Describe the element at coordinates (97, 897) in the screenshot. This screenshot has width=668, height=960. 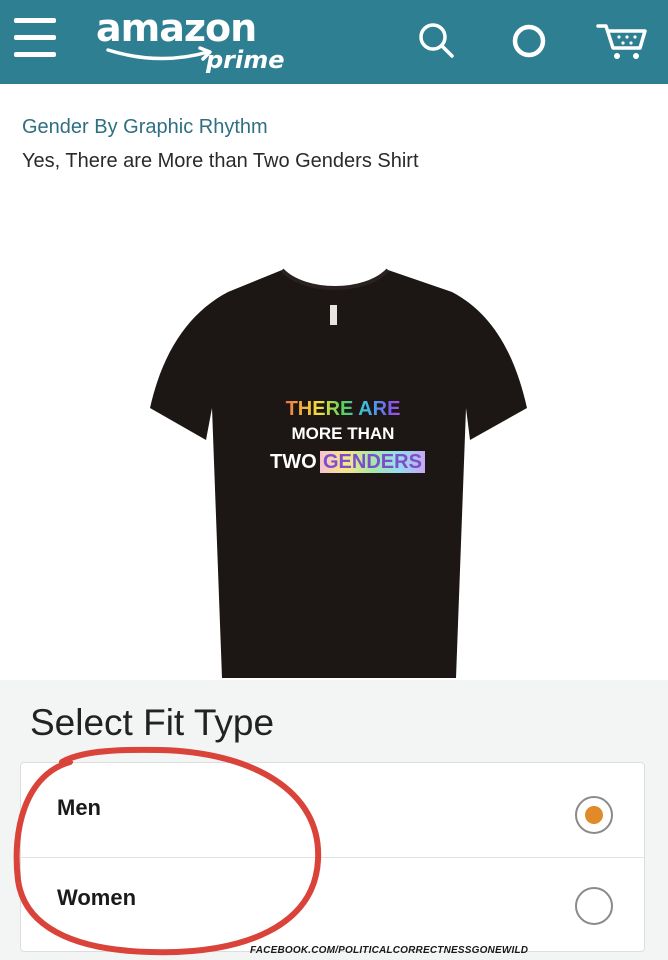
I see `fit-option-label: Women` at that location.